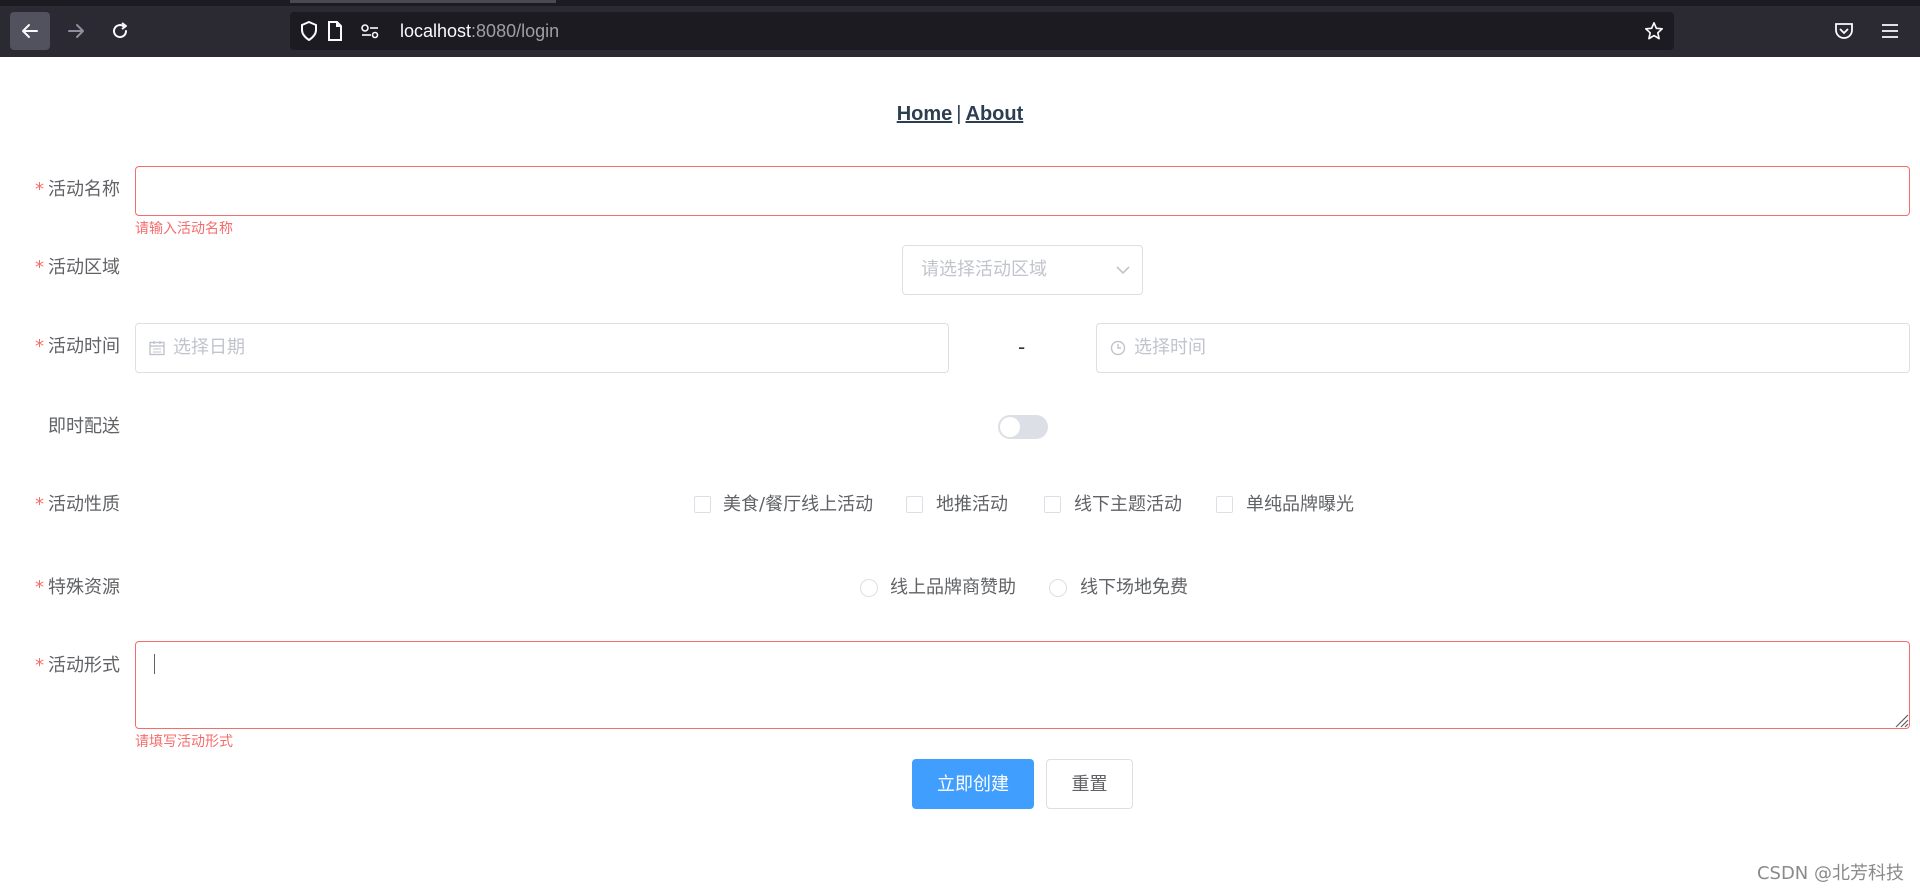 The image size is (1920, 891). What do you see at coordinates (984, 269) in the screenshot?
I see `region-placeholder: 请选择活动区域` at bounding box center [984, 269].